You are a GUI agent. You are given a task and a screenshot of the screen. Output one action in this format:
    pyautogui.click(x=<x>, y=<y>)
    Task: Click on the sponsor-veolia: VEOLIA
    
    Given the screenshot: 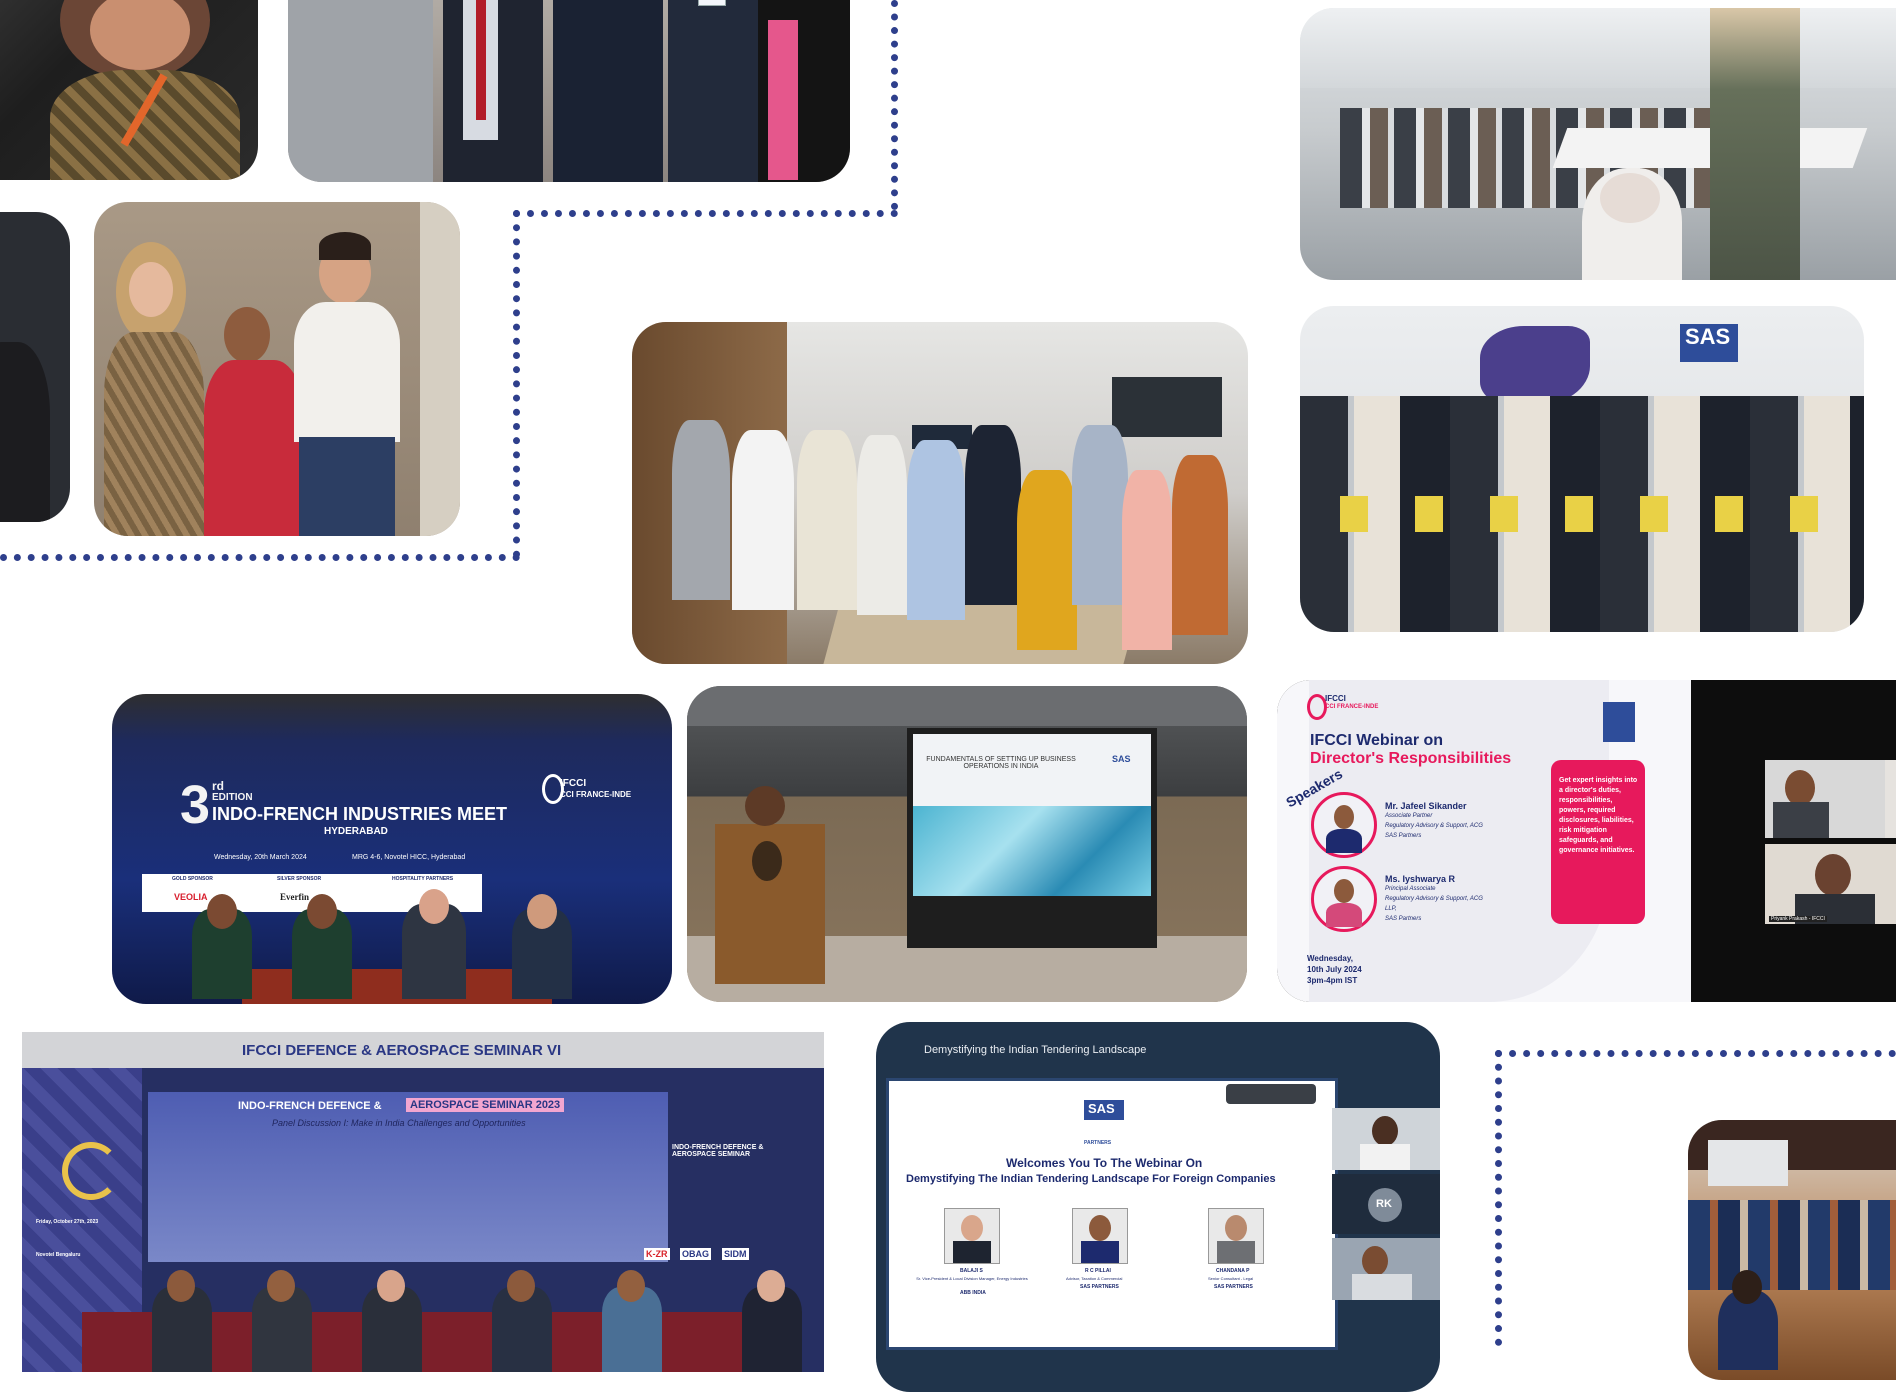 What is the action you would take?
    pyautogui.click(x=191, y=897)
    